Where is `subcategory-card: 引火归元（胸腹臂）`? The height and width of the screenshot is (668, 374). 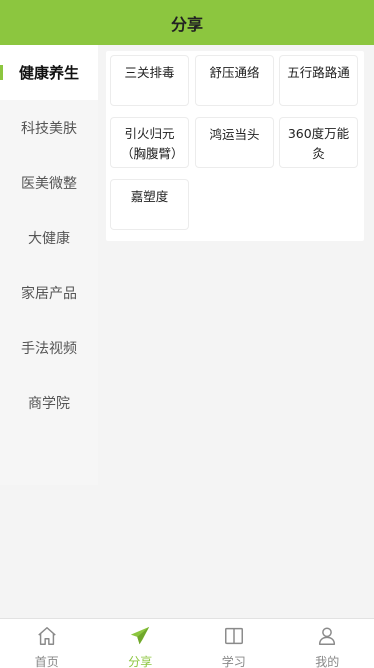 subcategory-card: 引火归元（胸腹臂） is located at coordinates (149, 142).